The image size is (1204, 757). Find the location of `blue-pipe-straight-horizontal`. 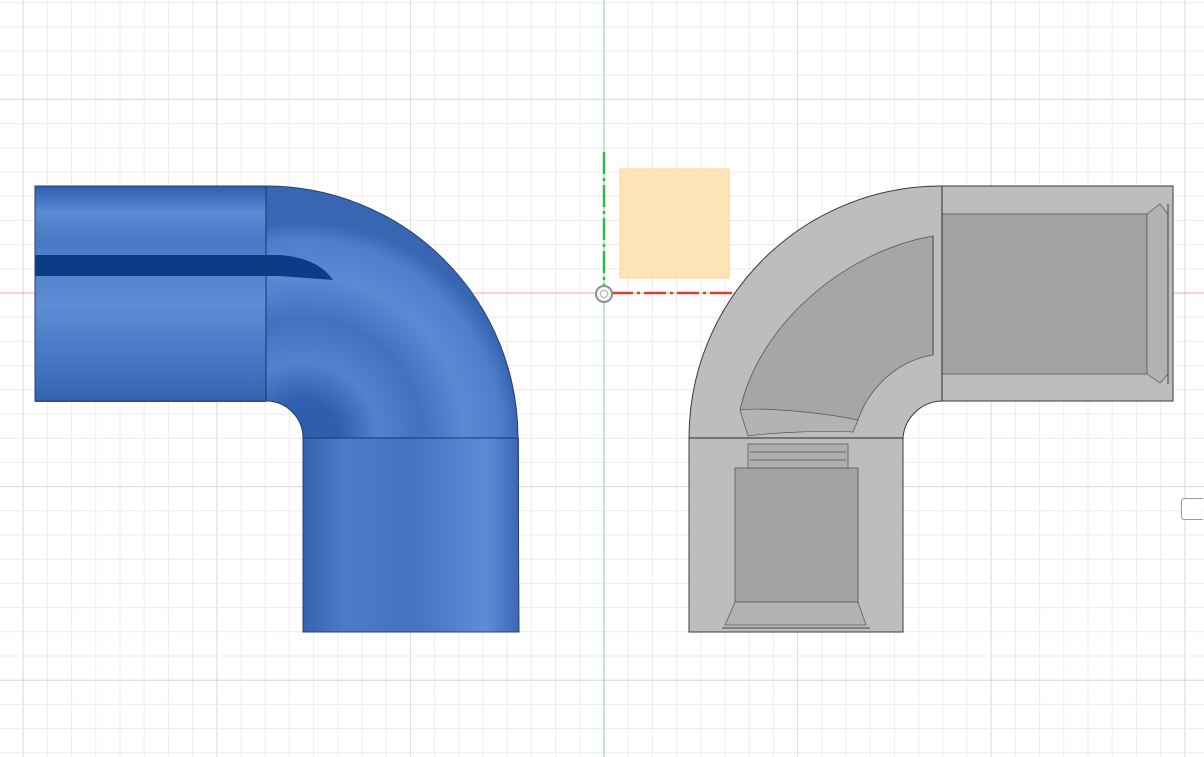

blue-pipe-straight-horizontal is located at coordinates (150, 294).